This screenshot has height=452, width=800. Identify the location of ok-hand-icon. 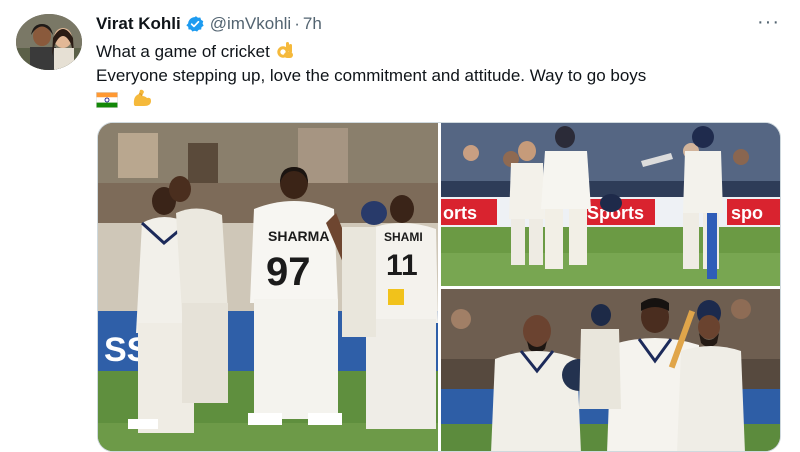
(284, 50).